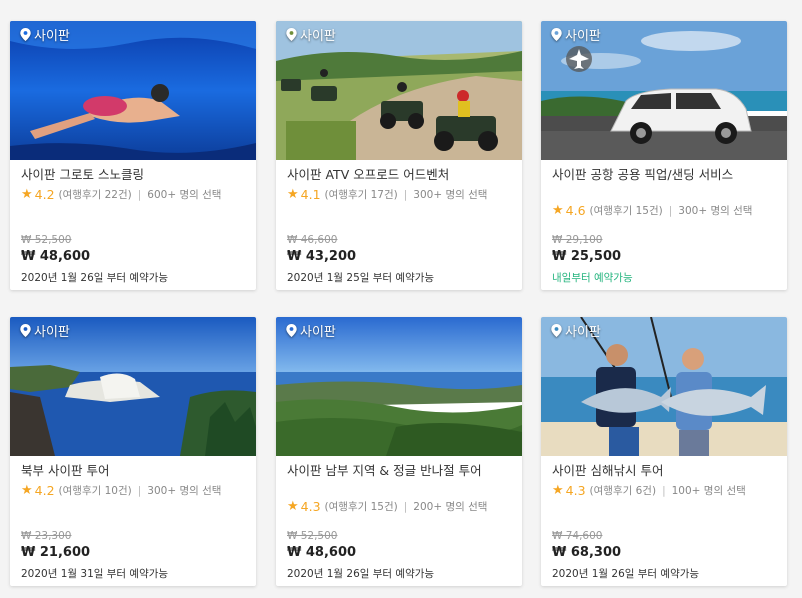 This screenshot has width=802, height=598. I want to click on rating-row: ★ 4.2 (여행후기 22건) | 600+ 명의 선택, so click(121, 194).